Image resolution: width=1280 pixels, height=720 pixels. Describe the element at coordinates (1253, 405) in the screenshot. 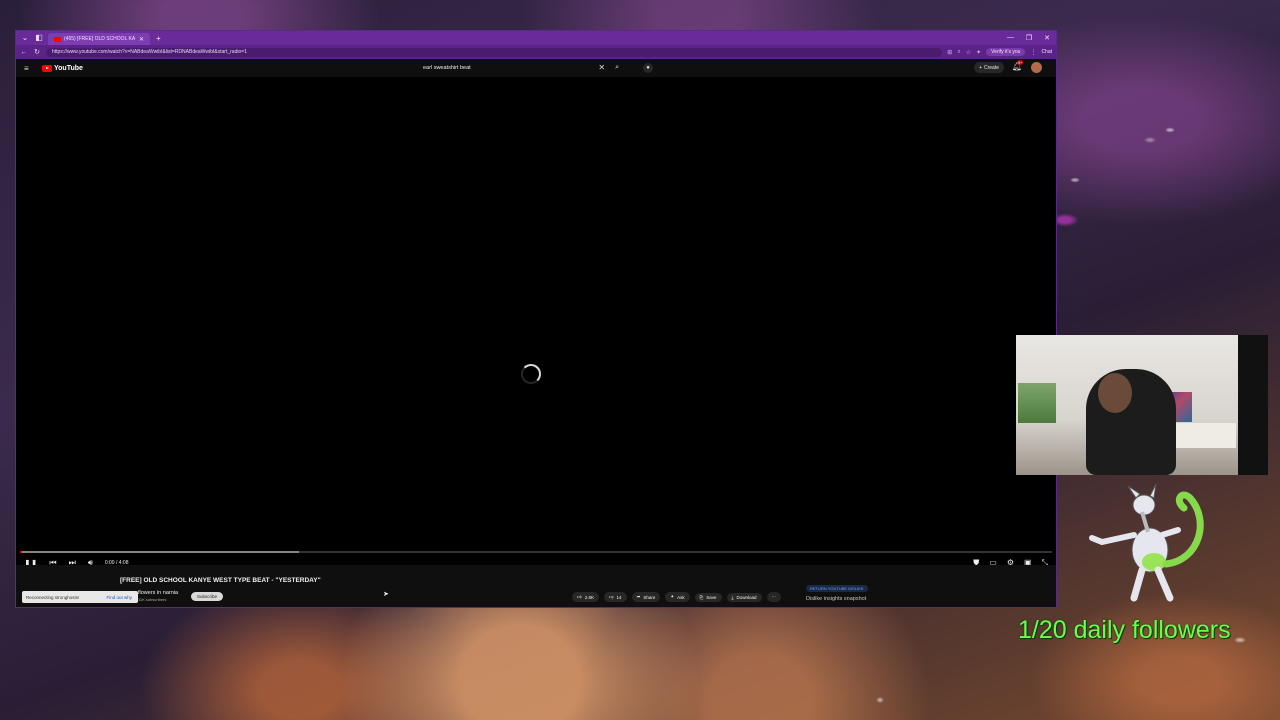

I see `webcam-chair` at that location.